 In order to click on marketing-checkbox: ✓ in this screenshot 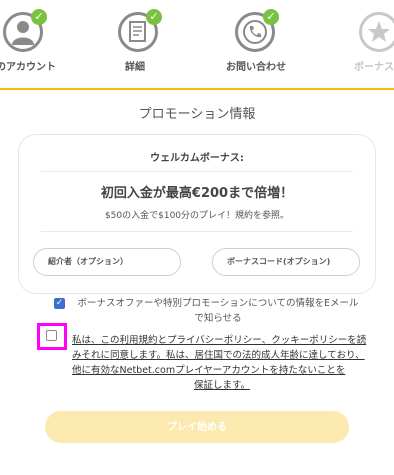, I will do `click(59, 303)`.